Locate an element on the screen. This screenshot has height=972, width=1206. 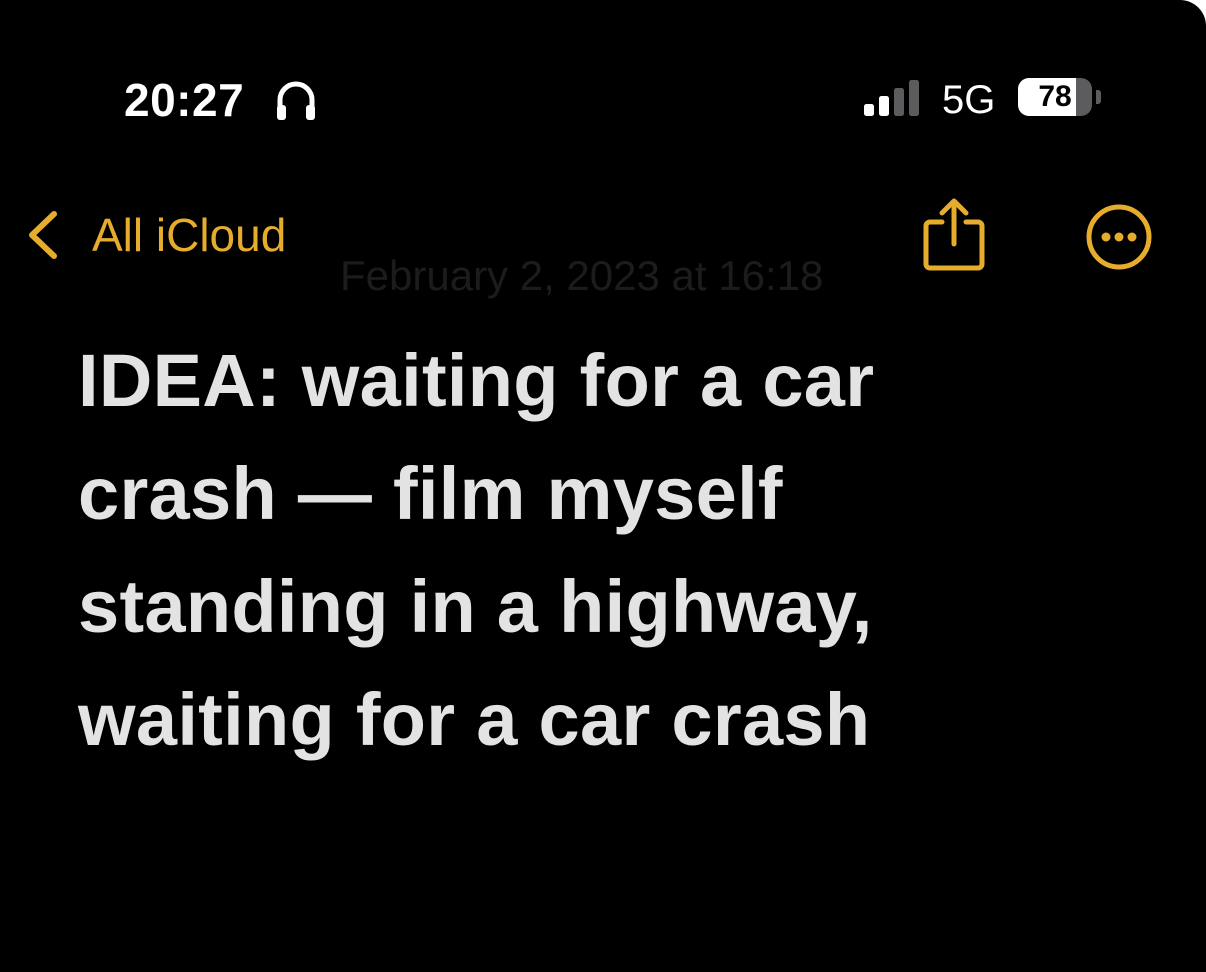
battery-level: 78 is located at coordinates (1055, 96).